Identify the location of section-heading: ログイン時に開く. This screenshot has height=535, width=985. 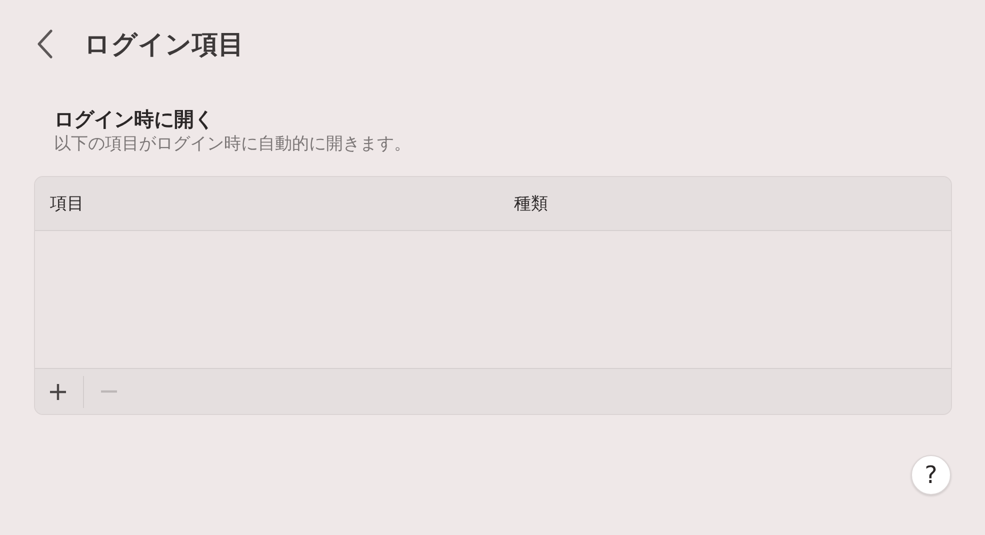
(134, 119).